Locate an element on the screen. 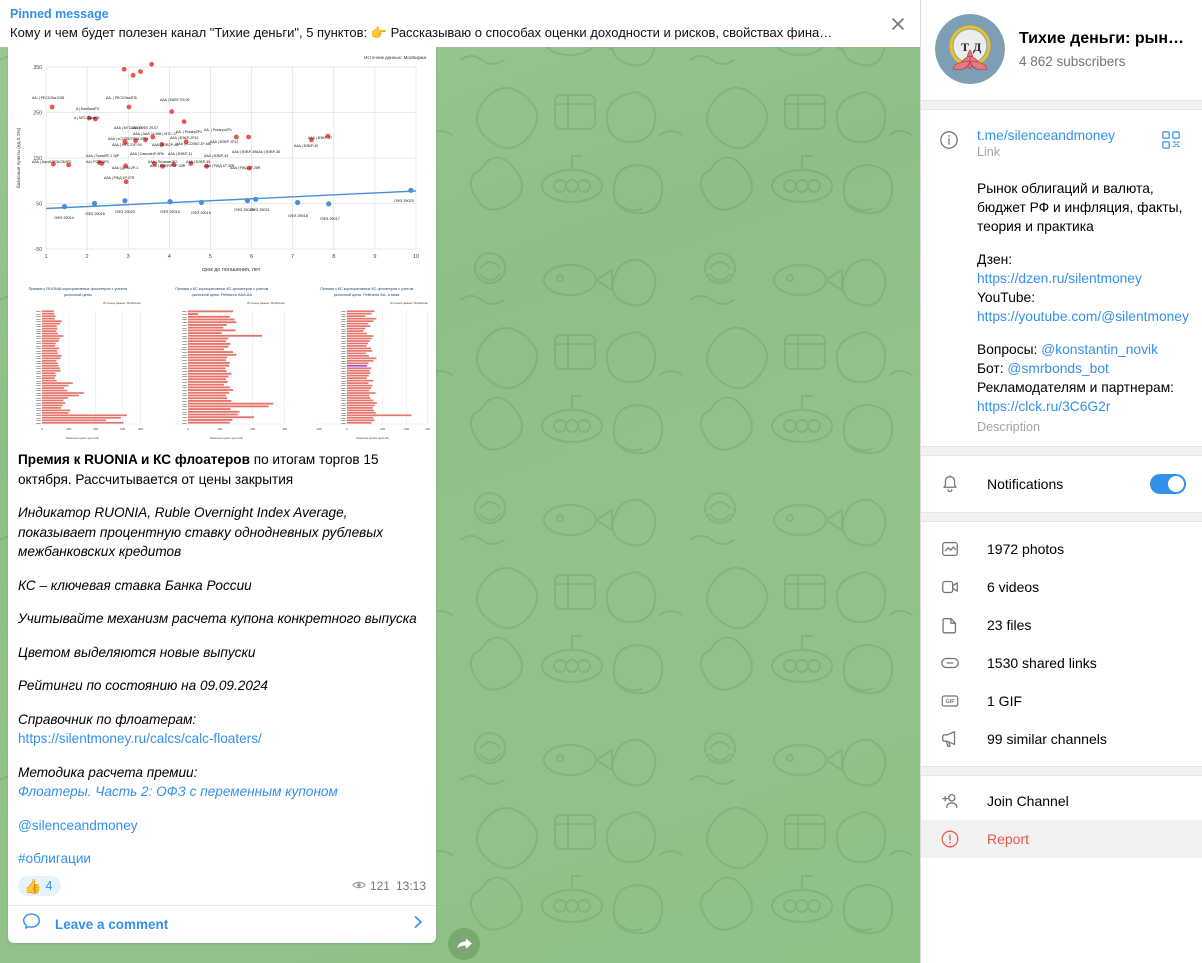  svg-text: ОФЗ 29014 is located at coordinates (64, 218).